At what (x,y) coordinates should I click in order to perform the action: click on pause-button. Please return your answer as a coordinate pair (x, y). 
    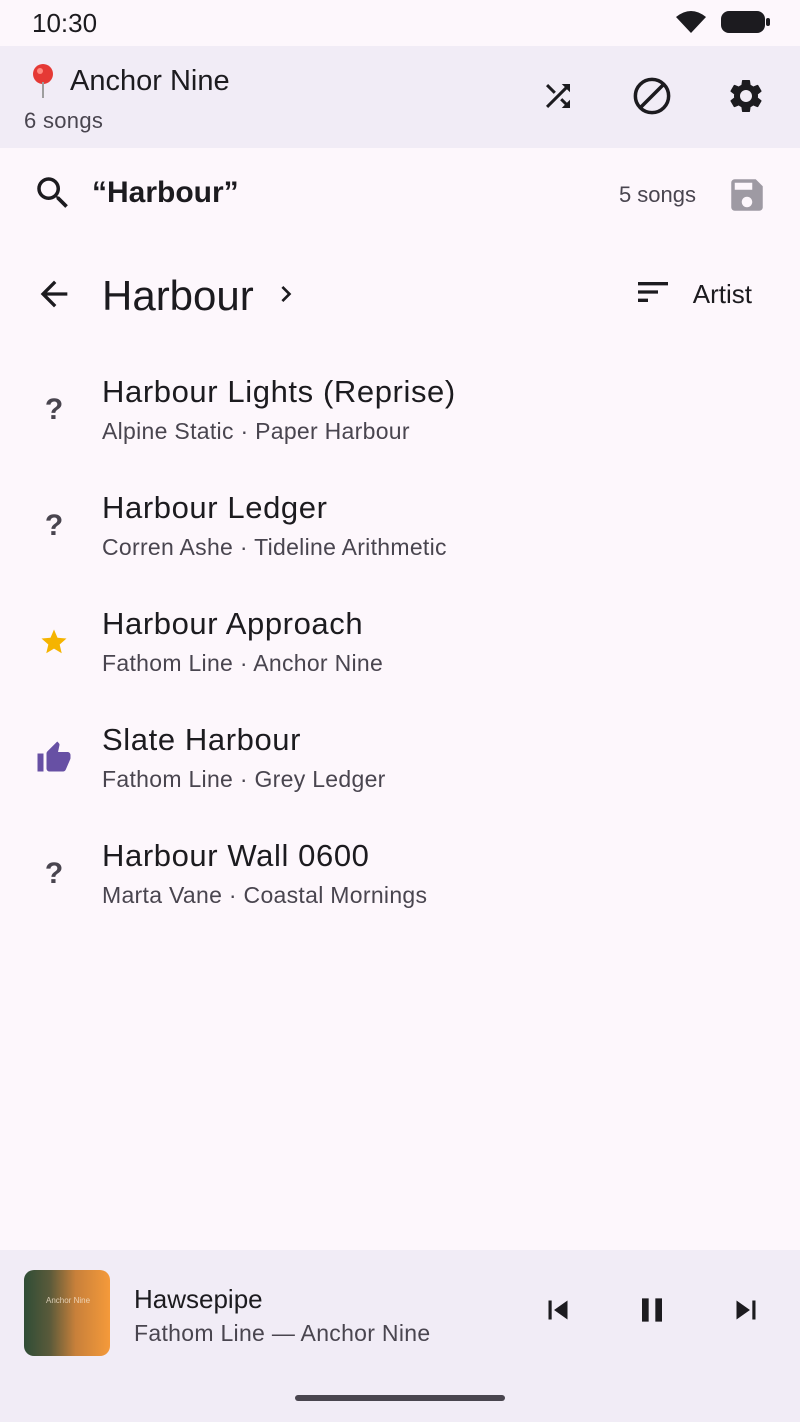
    Looking at the image, I should click on (652, 1312).